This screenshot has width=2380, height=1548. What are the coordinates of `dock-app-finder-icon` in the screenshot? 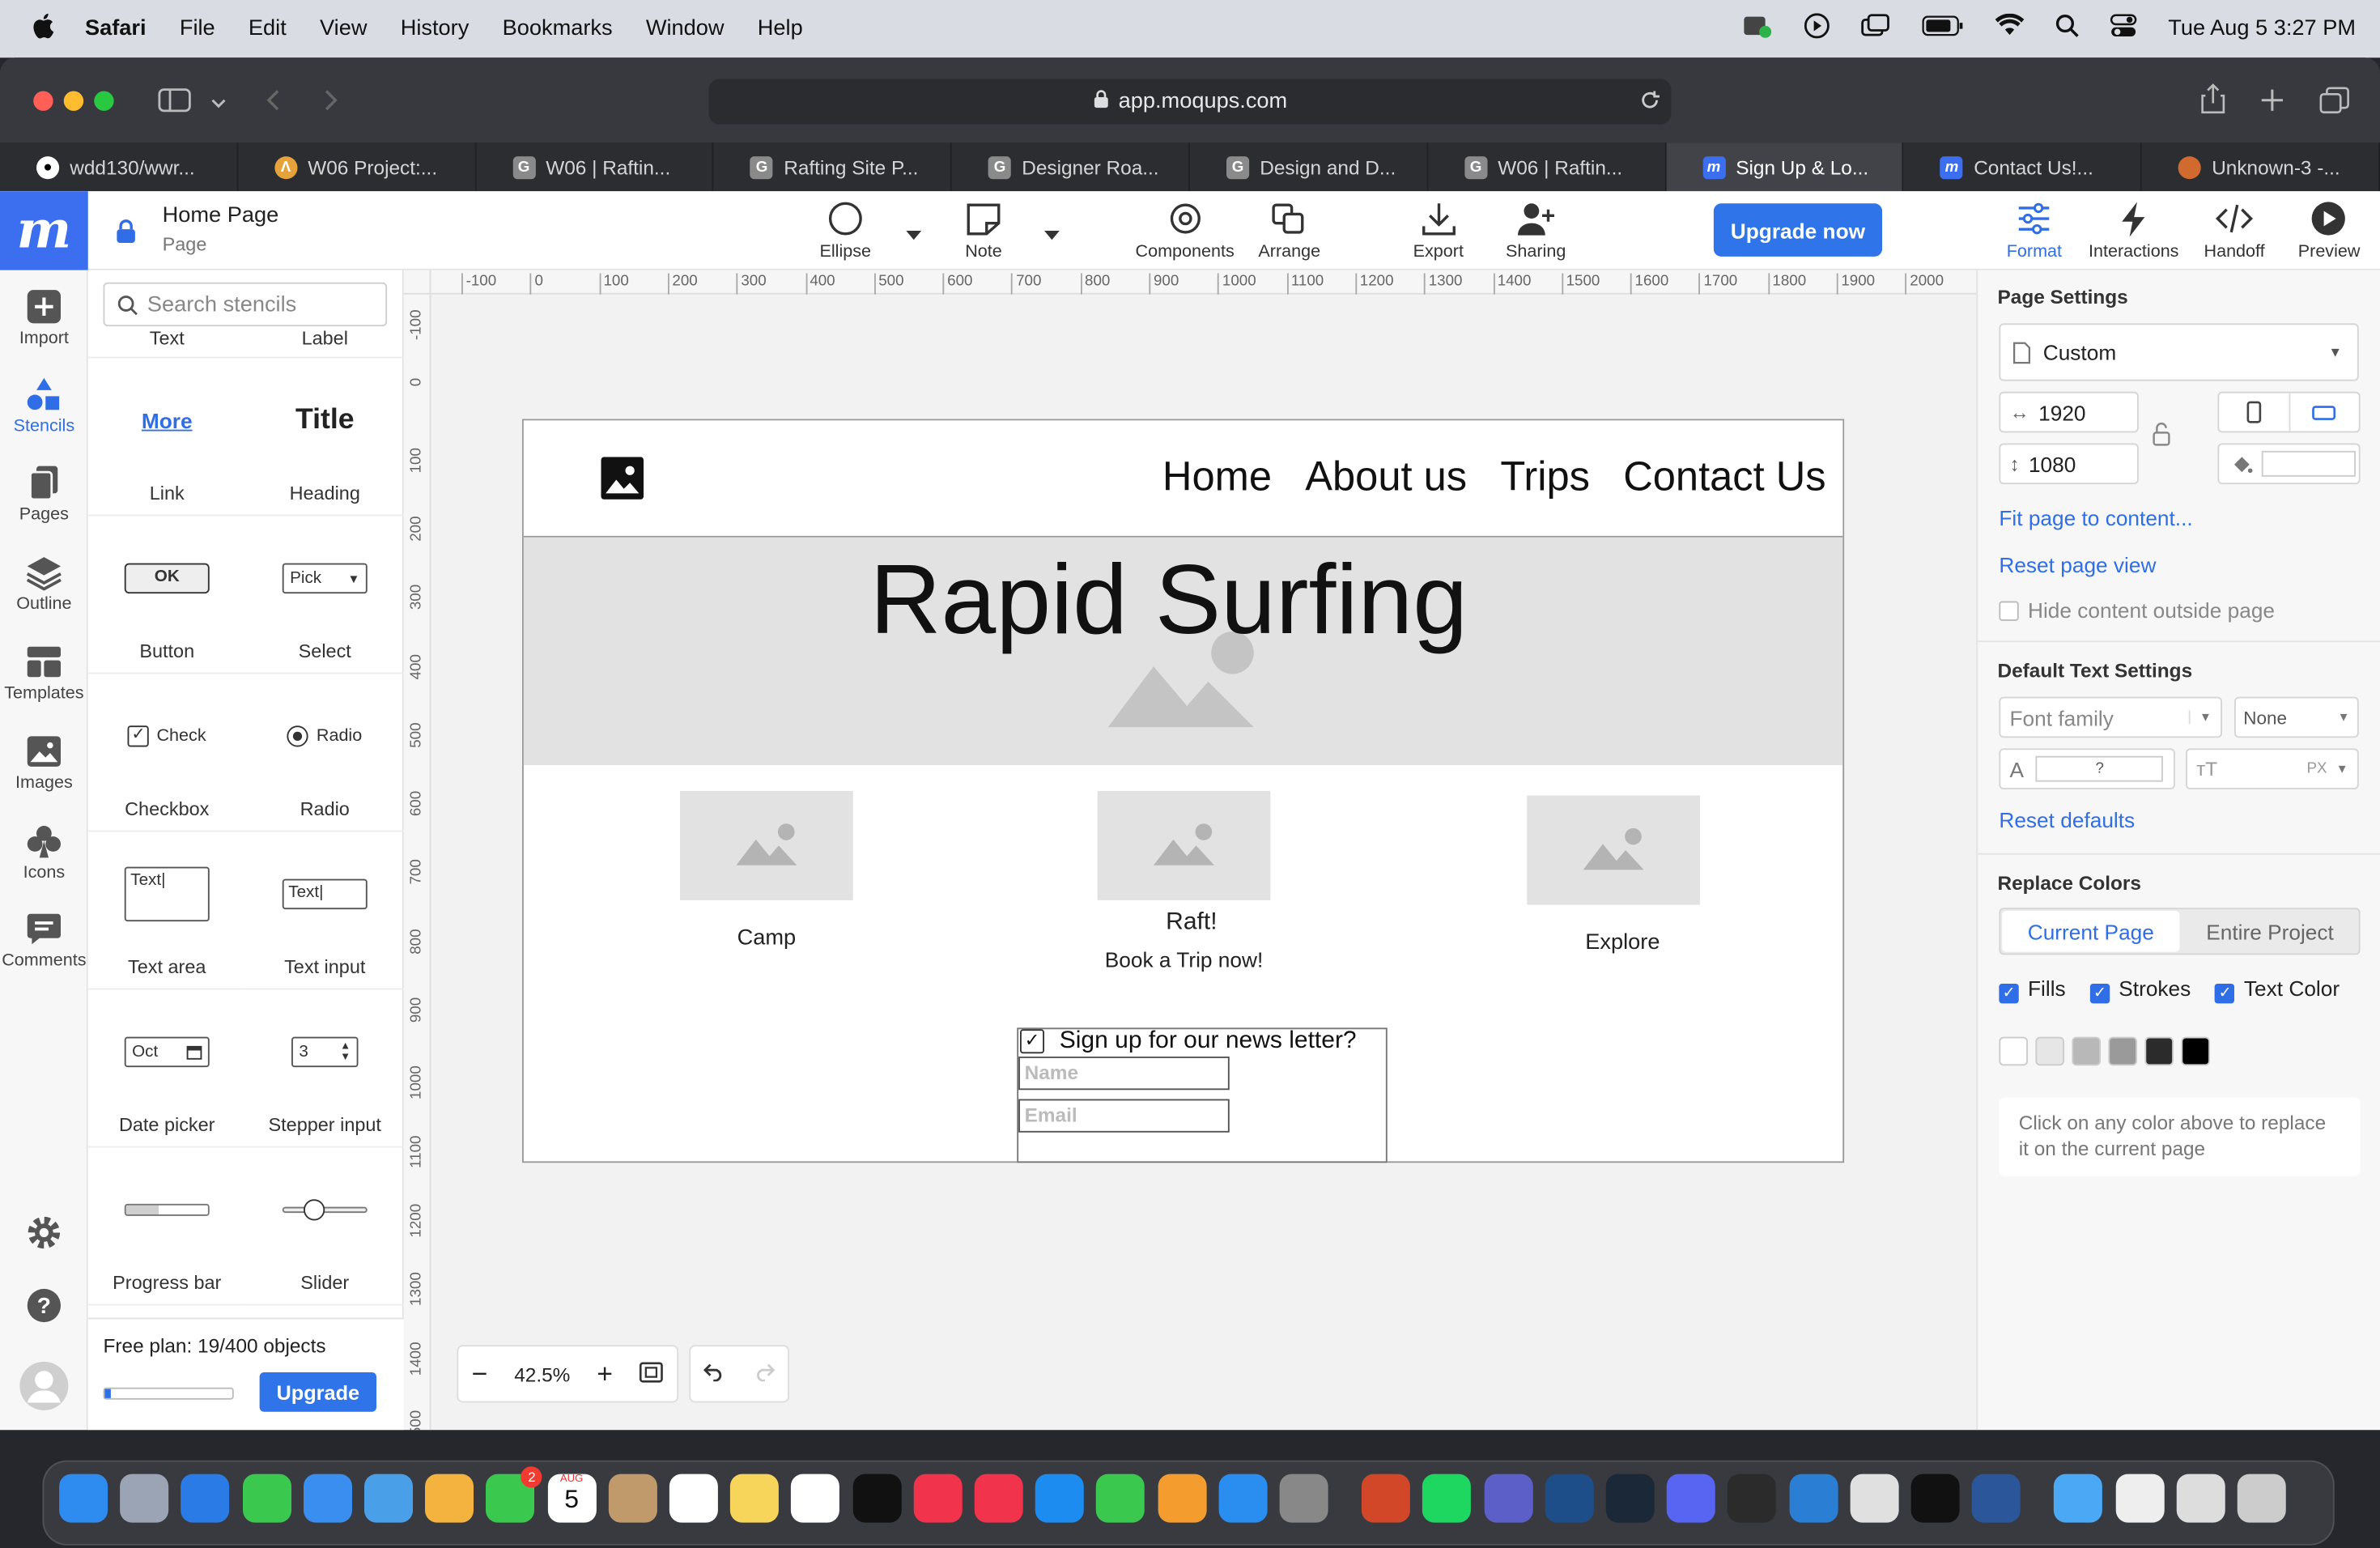 It's located at (84, 1498).